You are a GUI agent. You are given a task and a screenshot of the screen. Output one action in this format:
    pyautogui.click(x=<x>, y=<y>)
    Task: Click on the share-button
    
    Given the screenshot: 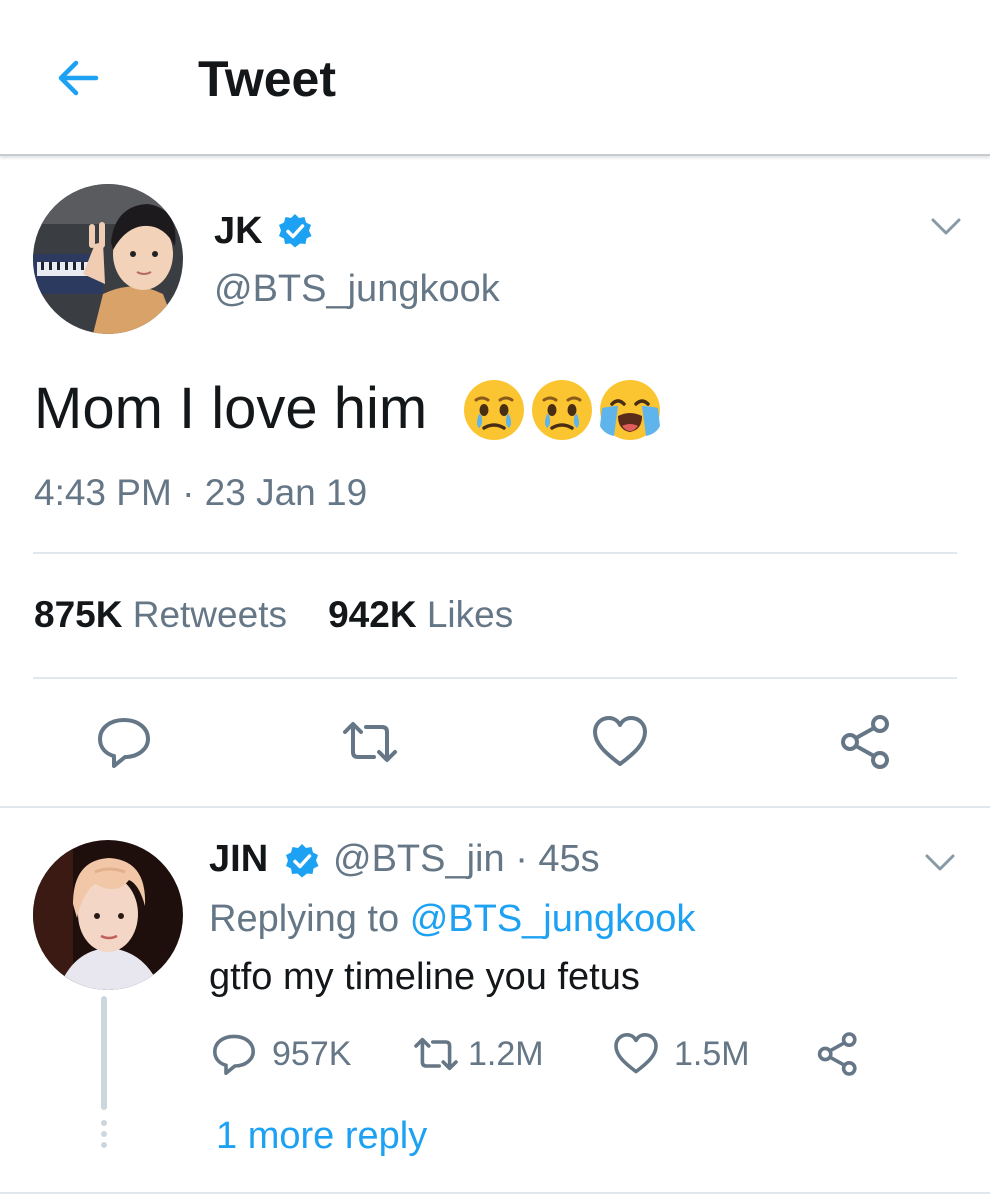 What is the action you would take?
    pyautogui.click(x=866, y=742)
    